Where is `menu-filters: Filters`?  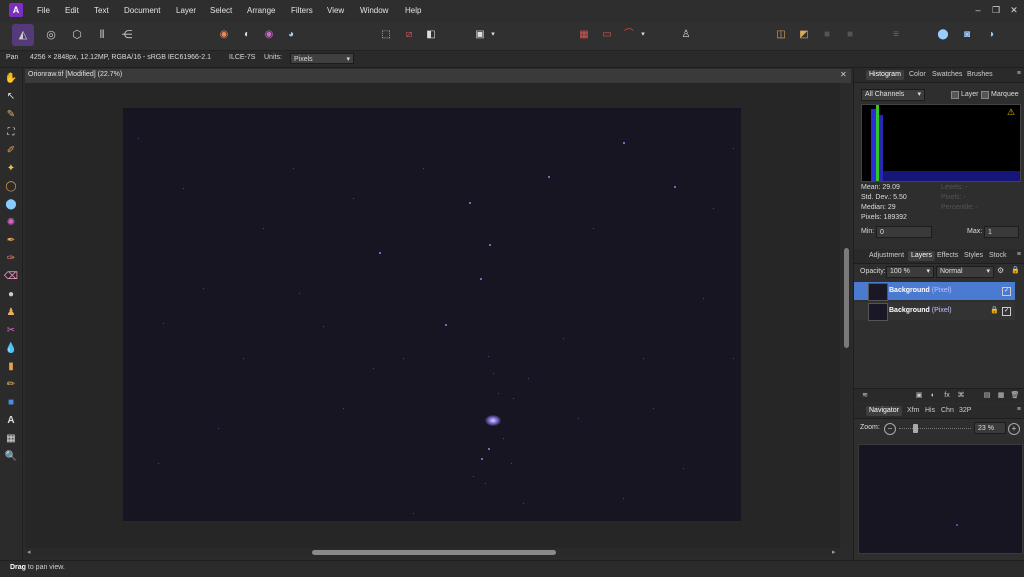 menu-filters: Filters is located at coordinates (302, 11).